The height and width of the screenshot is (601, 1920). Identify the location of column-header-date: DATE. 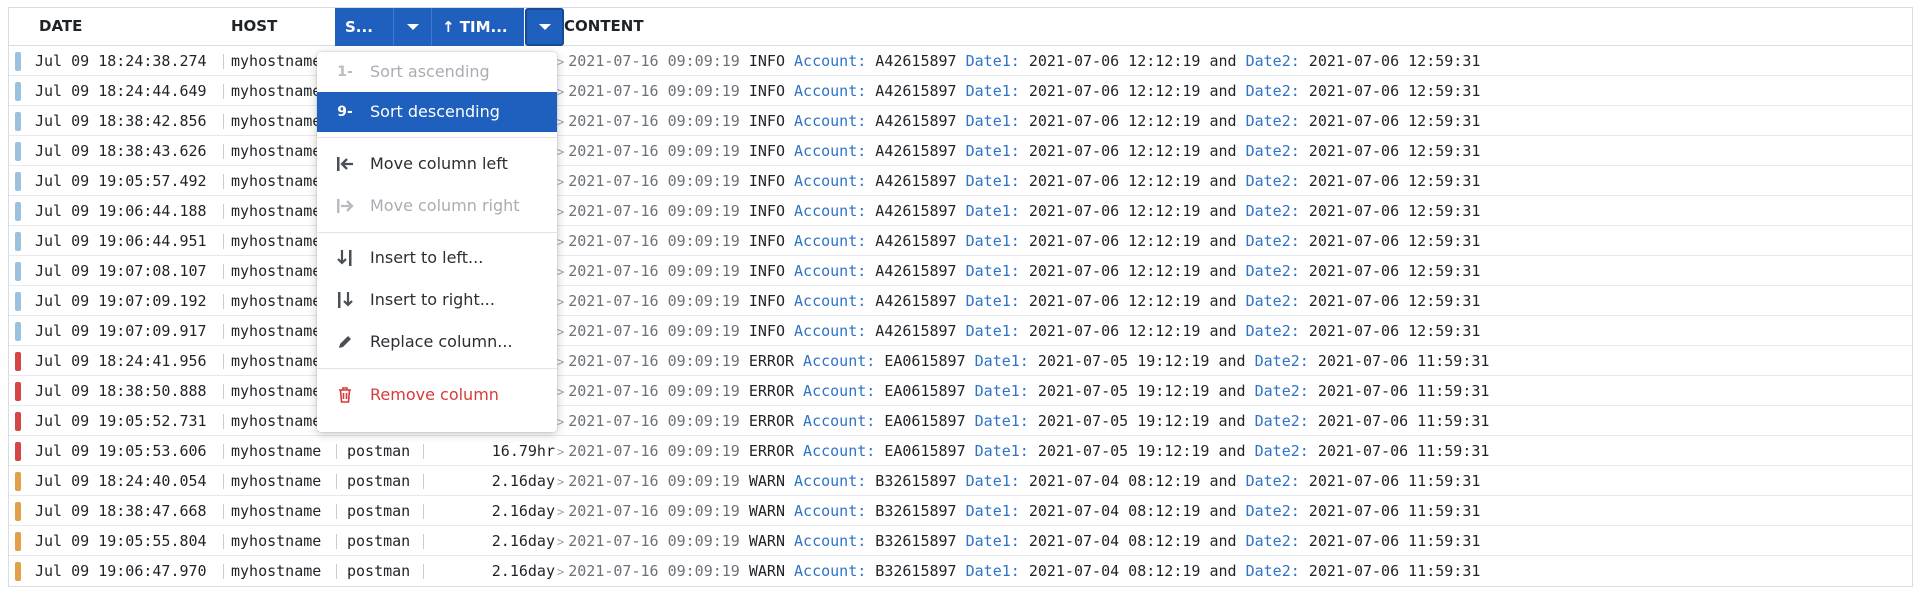
(60, 26).